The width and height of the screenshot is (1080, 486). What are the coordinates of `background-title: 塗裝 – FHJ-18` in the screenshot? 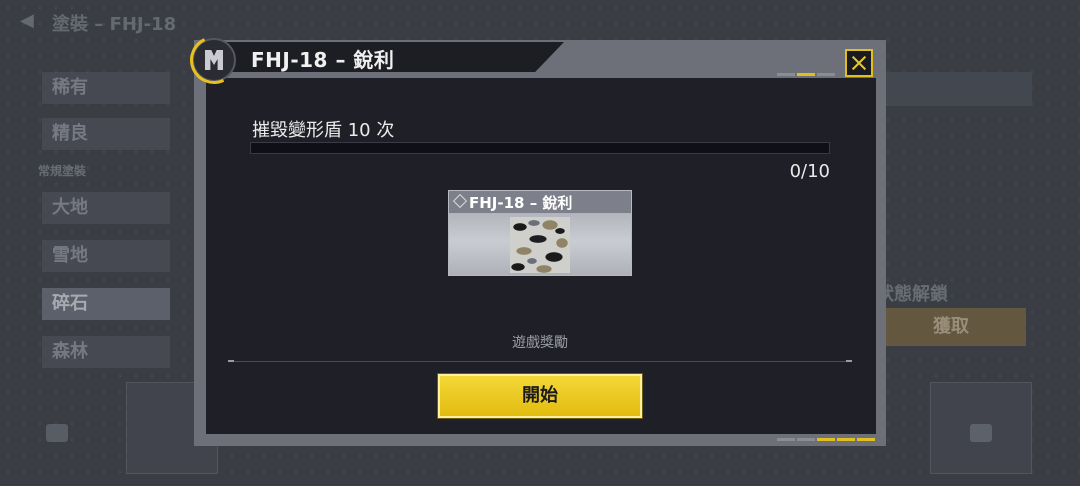 It's located at (114, 24).